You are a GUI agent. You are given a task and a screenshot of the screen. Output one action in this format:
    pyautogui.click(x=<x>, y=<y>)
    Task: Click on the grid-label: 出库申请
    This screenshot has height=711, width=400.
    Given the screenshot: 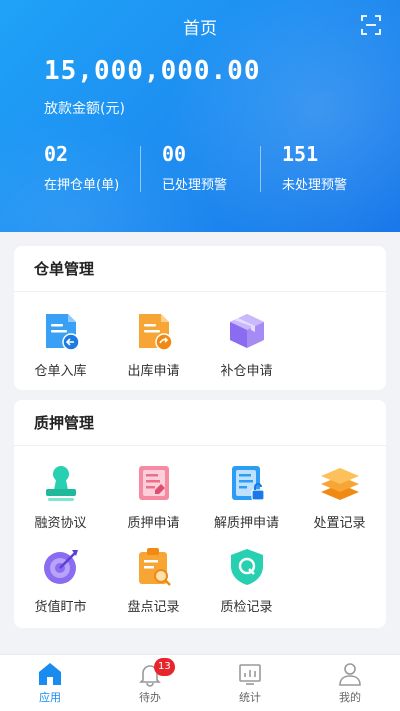 What is the action you would take?
    pyautogui.click(x=153, y=371)
    